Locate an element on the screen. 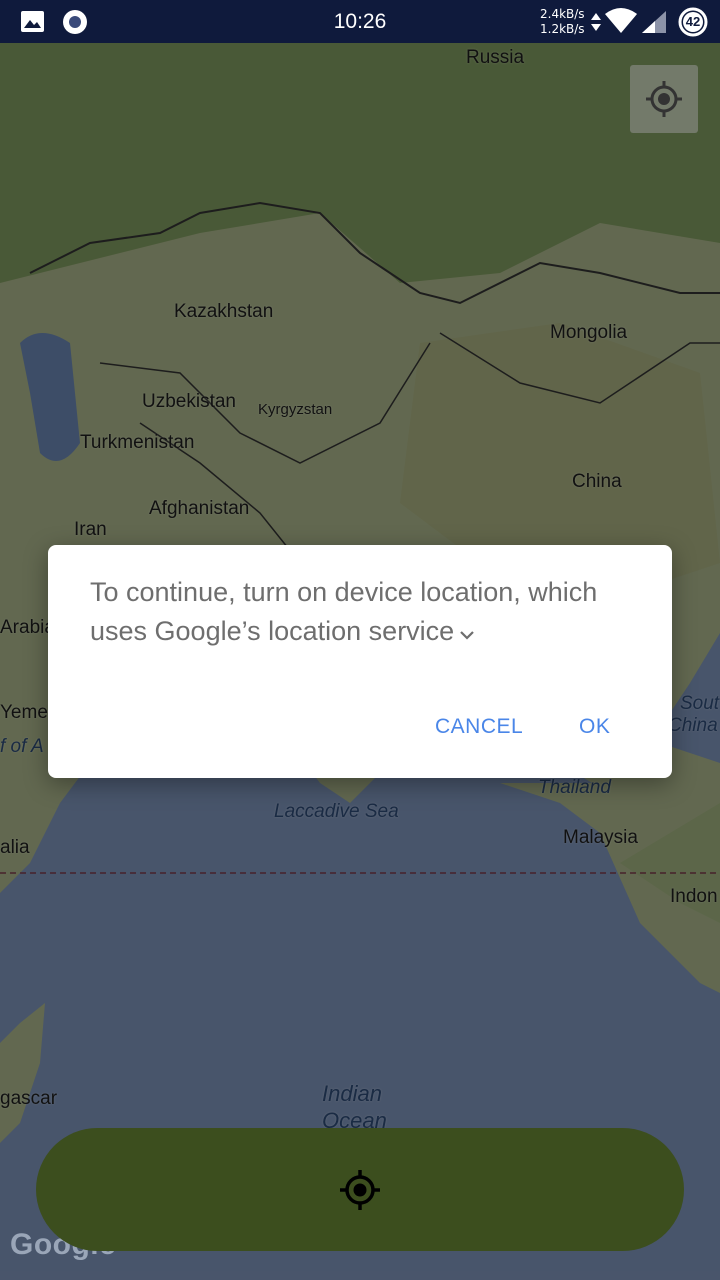 This screenshot has height=1280, width=720. upload-speed: 2.4kB/s is located at coordinates (562, 14).